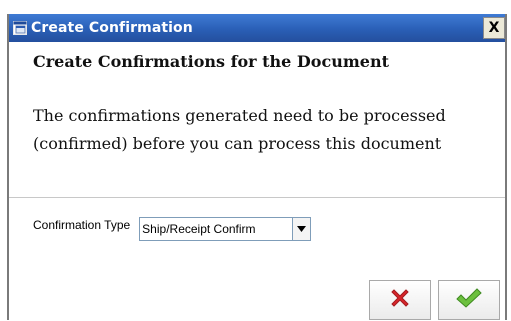  I want to click on ok-button, so click(469, 300).